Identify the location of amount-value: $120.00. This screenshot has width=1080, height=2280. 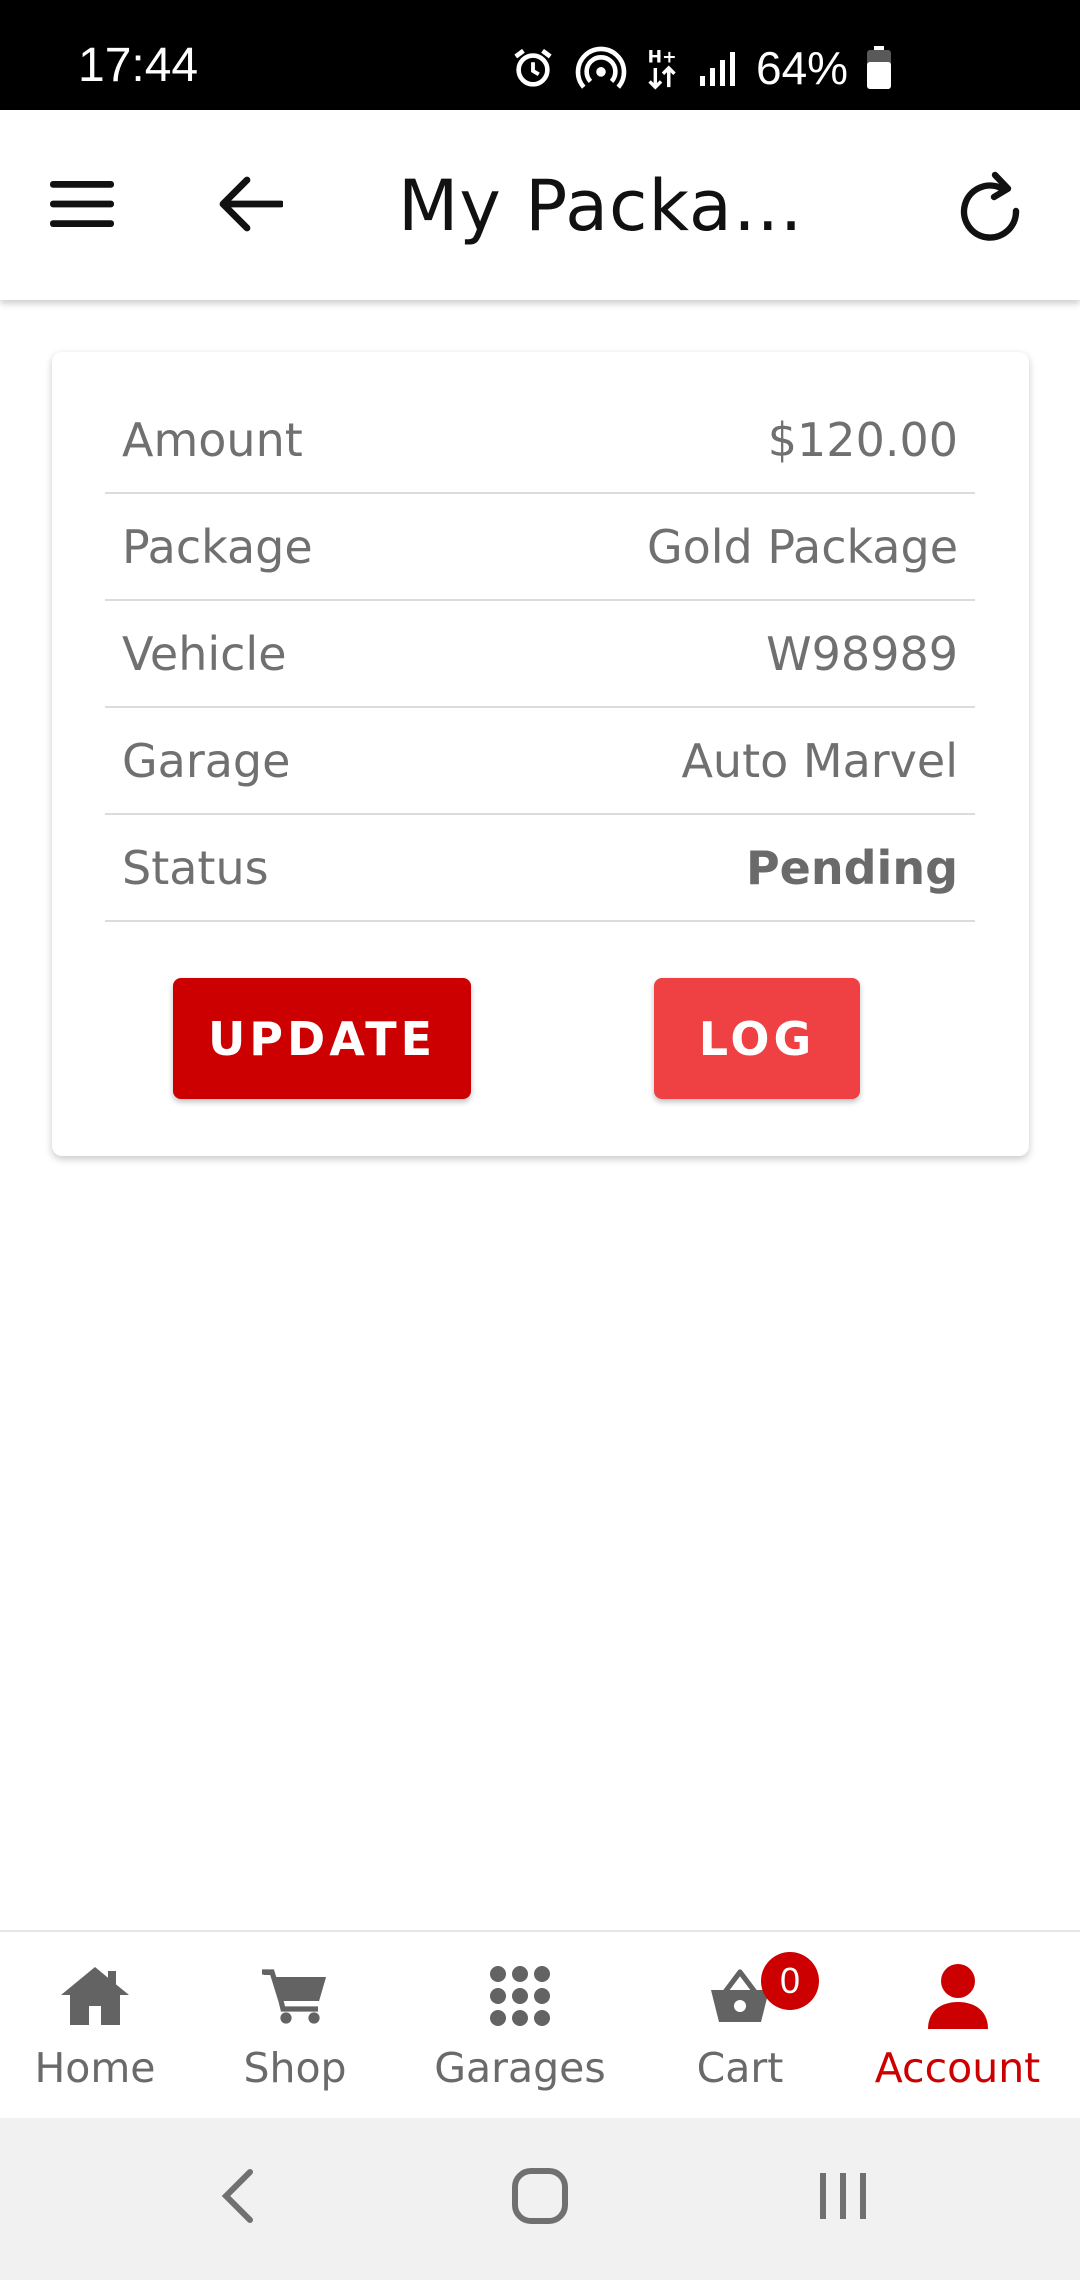
(862, 439).